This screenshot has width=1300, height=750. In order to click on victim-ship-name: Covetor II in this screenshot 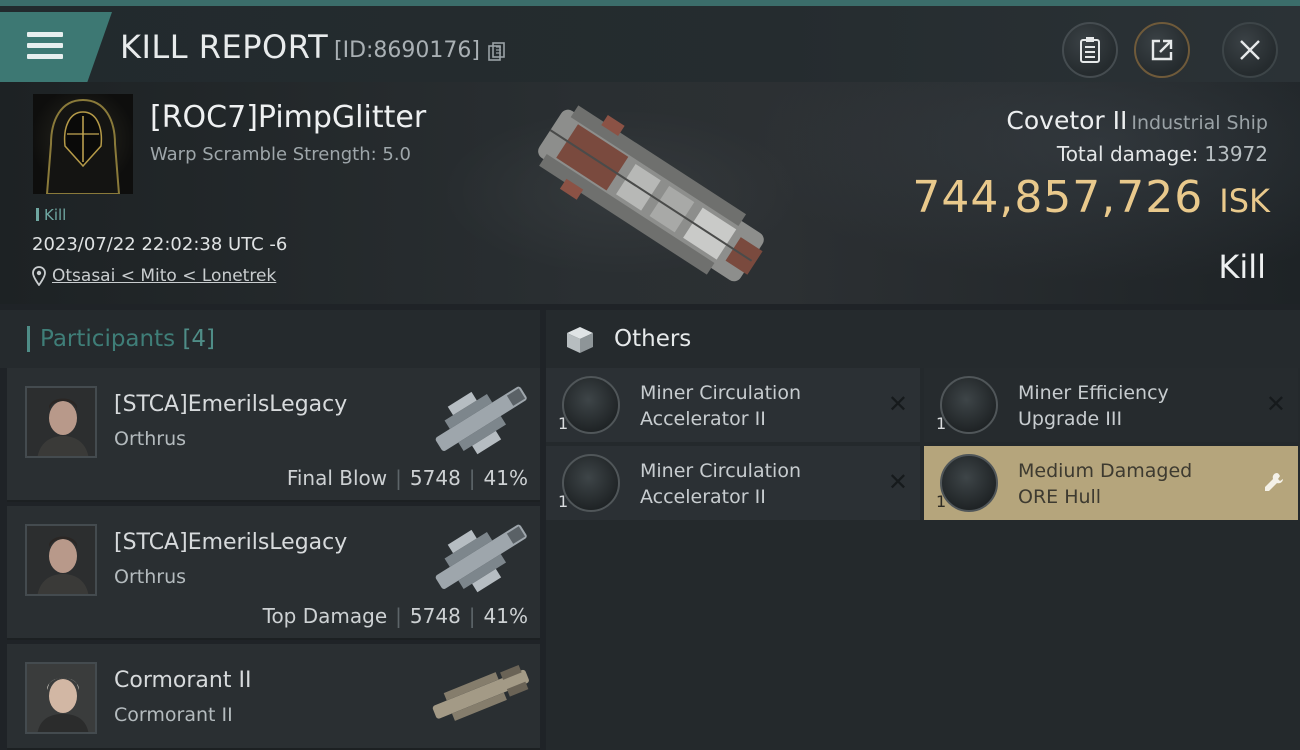, I will do `click(1066, 120)`.